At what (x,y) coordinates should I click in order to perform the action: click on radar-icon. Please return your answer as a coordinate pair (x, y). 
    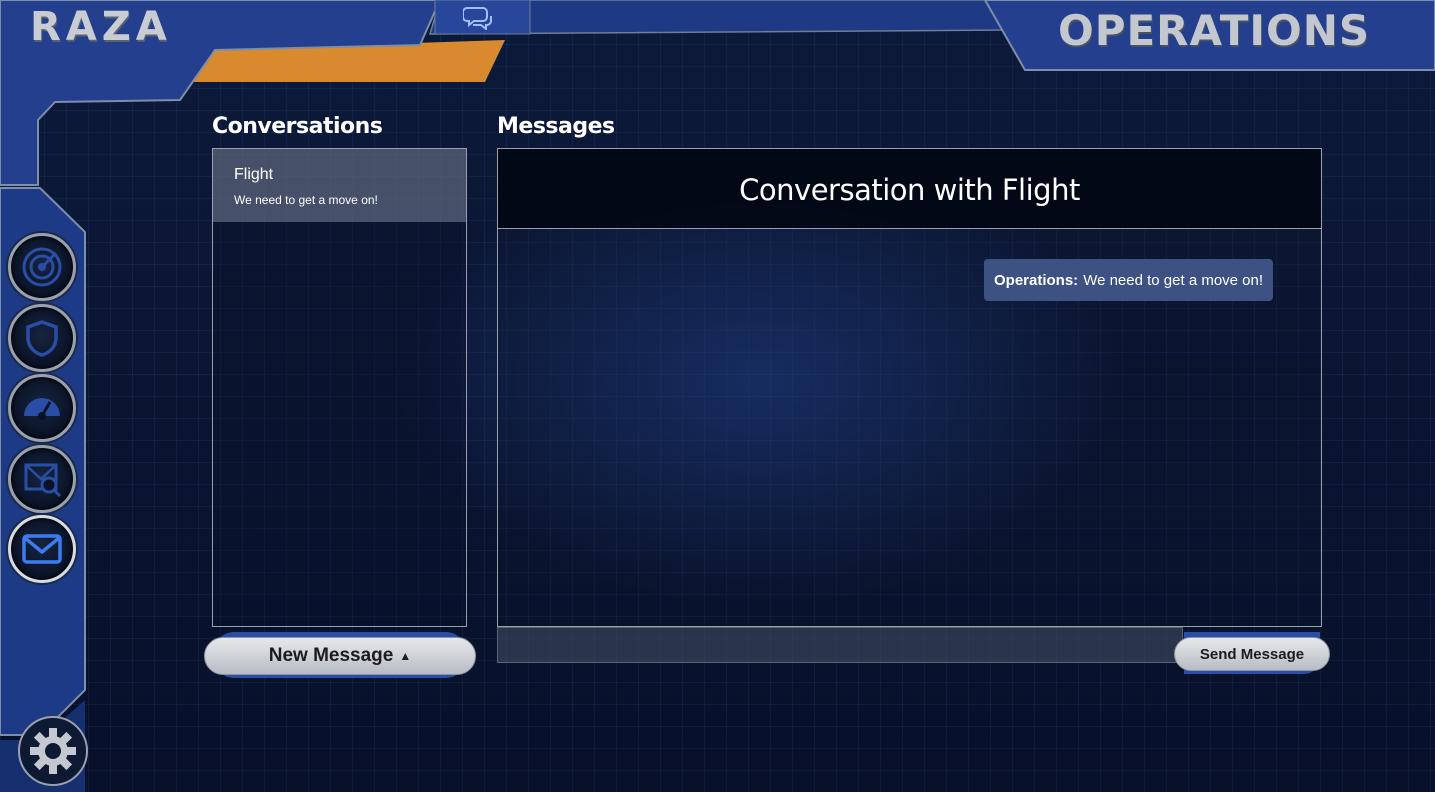
    Looking at the image, I should click on (42, 267).